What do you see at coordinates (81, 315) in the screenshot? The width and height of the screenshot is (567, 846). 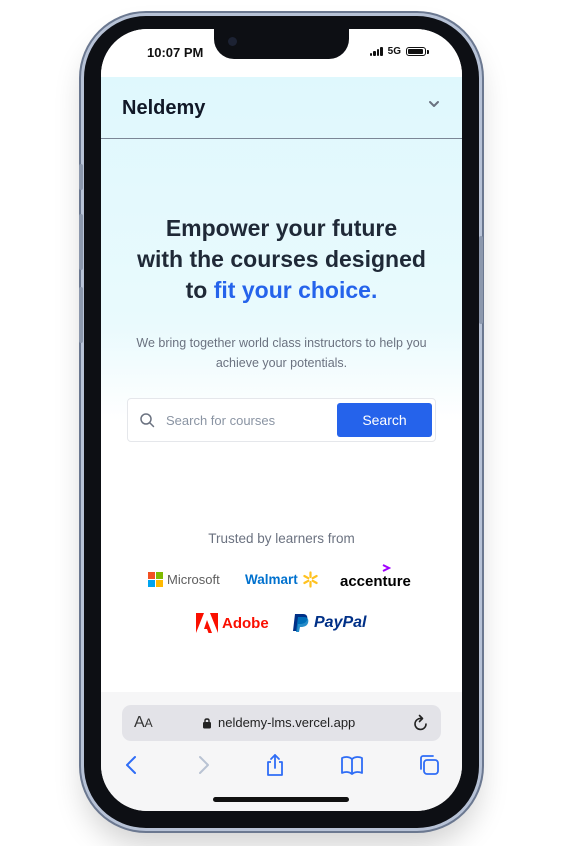 I see `volume-down-button` at bounding box center [81, 315].